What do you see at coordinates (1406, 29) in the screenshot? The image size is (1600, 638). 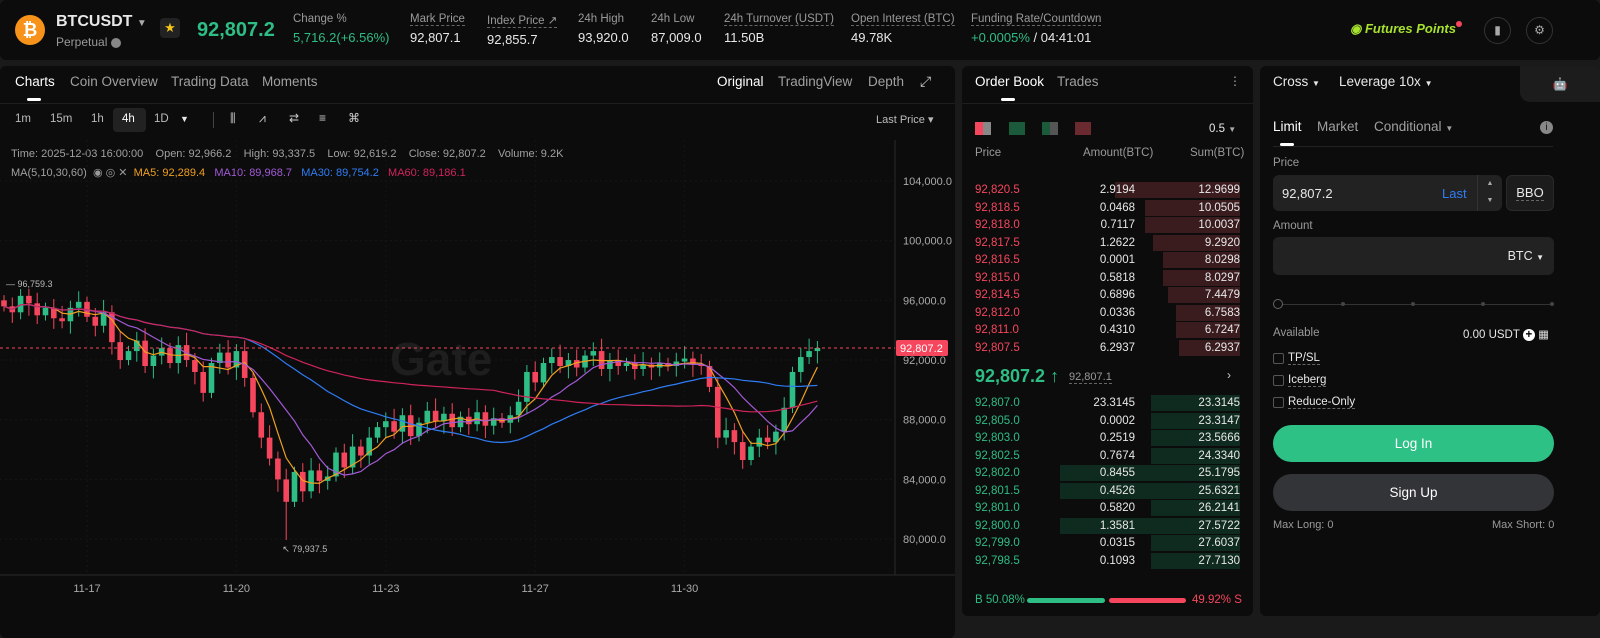 I see `futures-points-link: ◉ Futures Points` at bounding box center [1406, 29].